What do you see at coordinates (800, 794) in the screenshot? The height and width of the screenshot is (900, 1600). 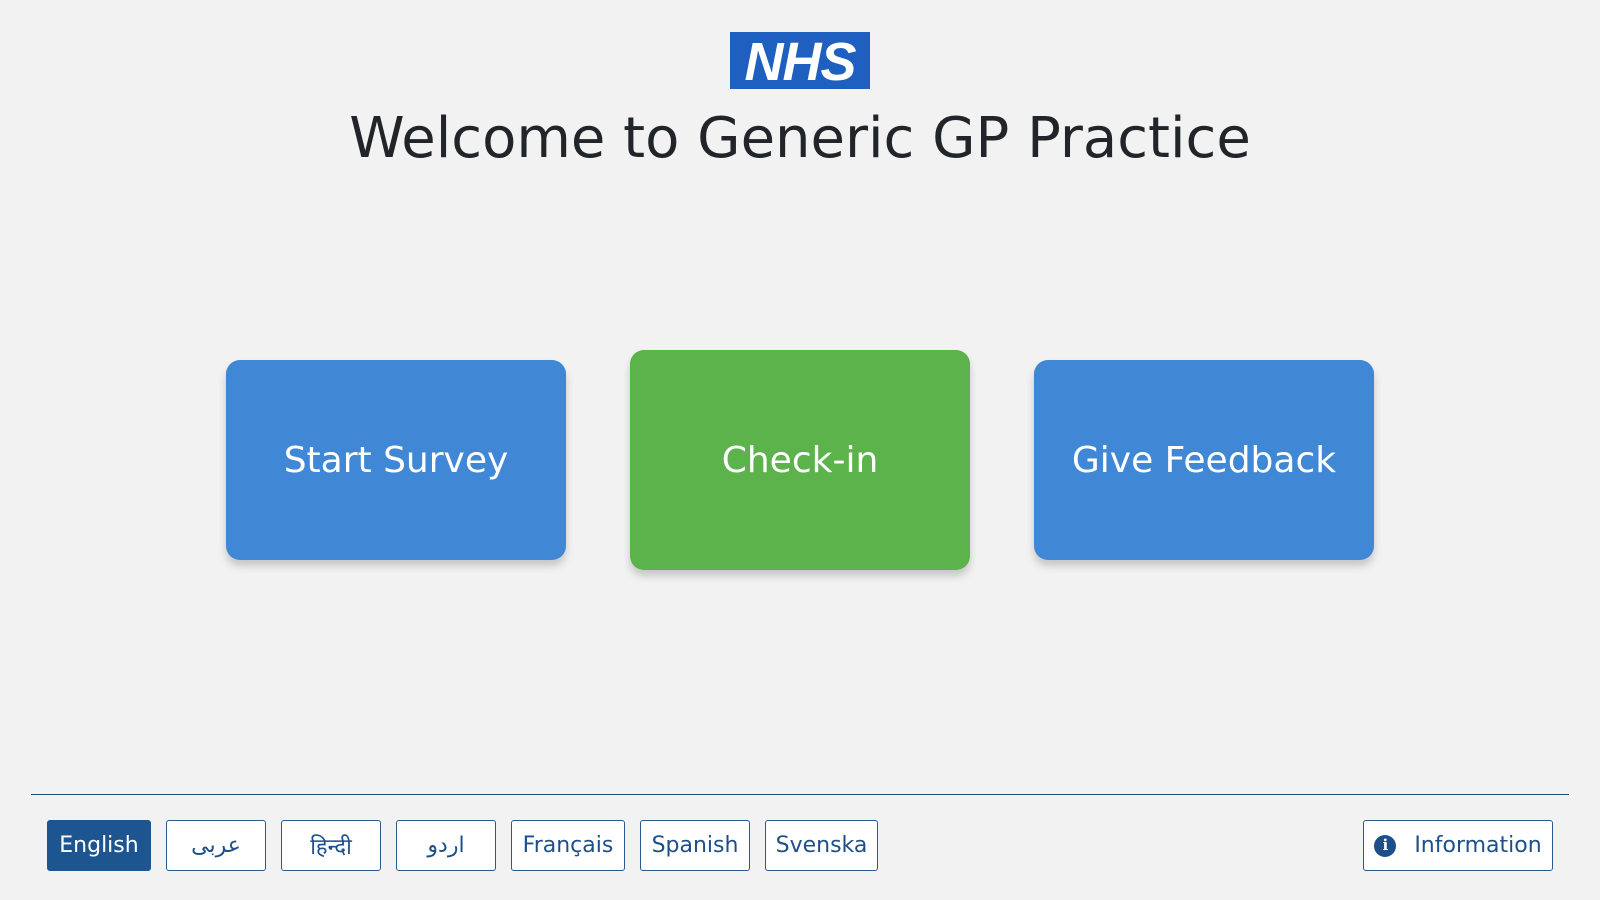 I see `footer-divider` at bounding box center [800, 794].